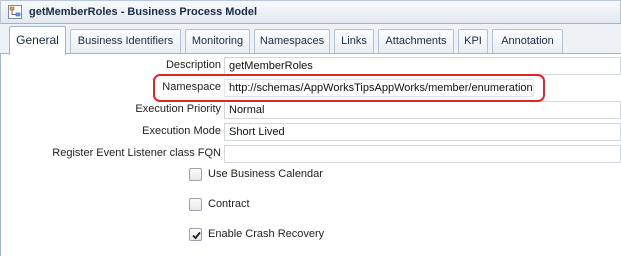  I want to click on tab-links: Links, so click(354, 41).